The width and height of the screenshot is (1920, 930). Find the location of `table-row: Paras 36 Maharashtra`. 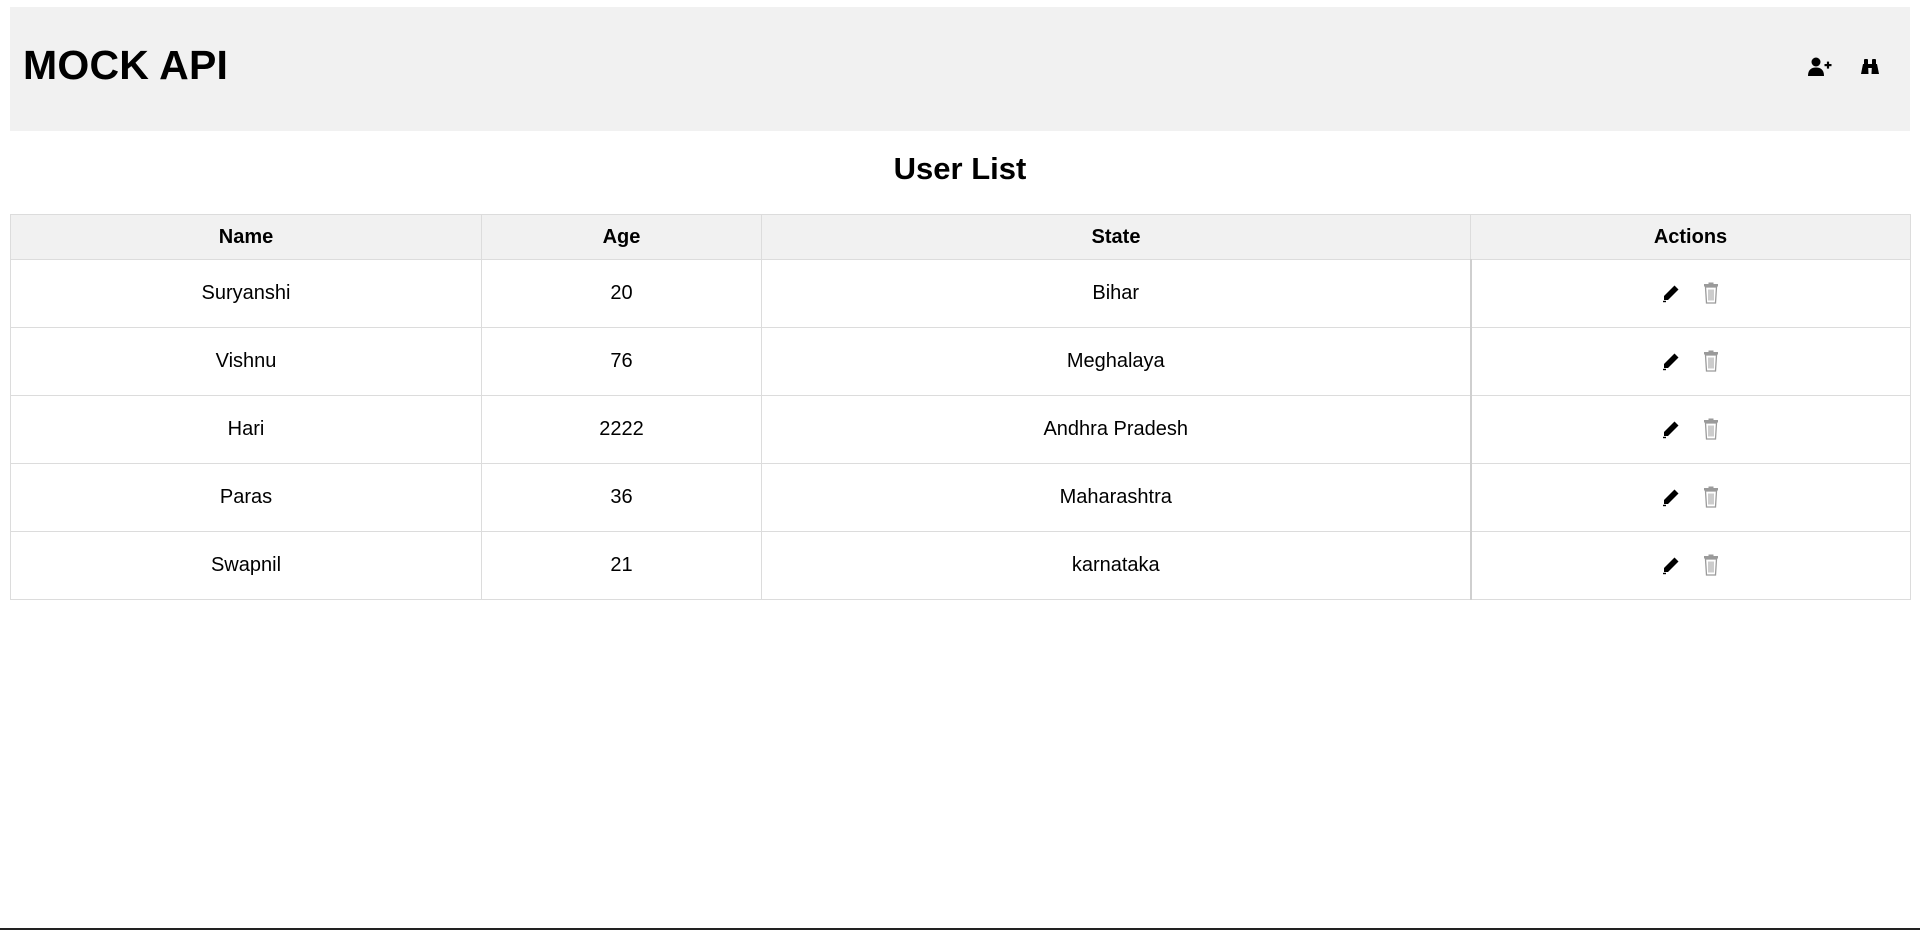

table-row: Paras 36 Maharashtra is located at coordinates (960, 497).